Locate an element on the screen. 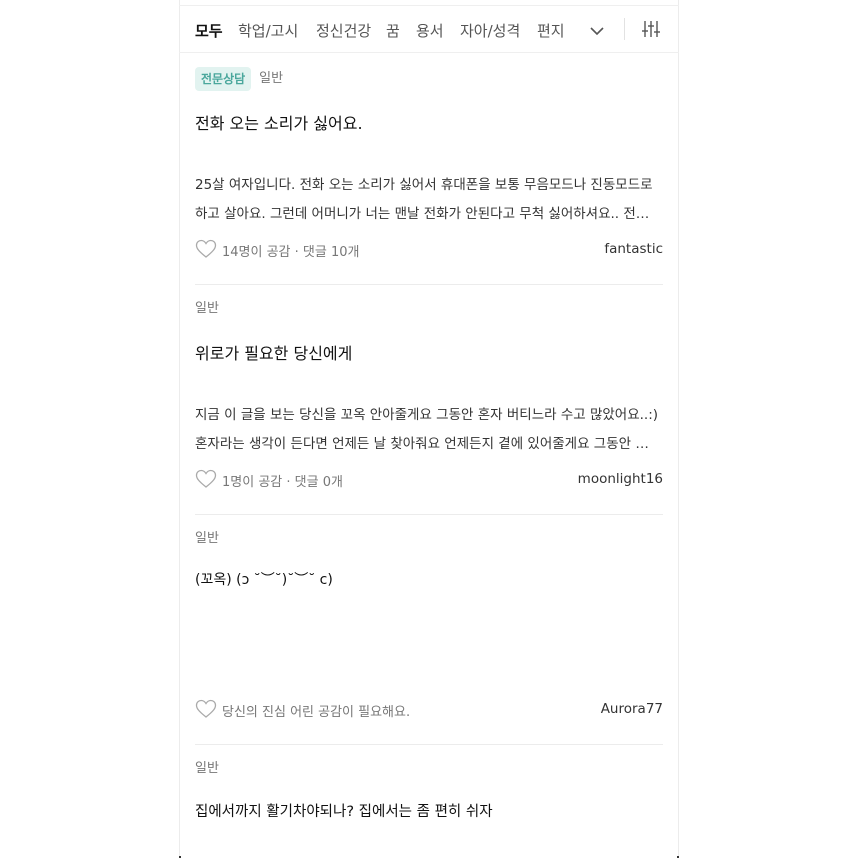  tab-forgiveness: 용서 is located at coordinates (430, 30).